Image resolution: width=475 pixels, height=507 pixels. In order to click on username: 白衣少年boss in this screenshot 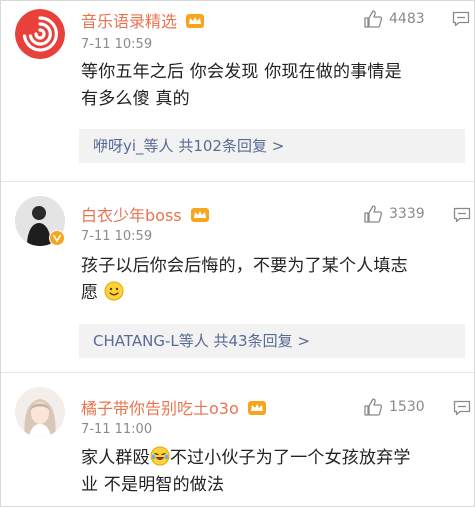, I will do `click(145, 214)`.